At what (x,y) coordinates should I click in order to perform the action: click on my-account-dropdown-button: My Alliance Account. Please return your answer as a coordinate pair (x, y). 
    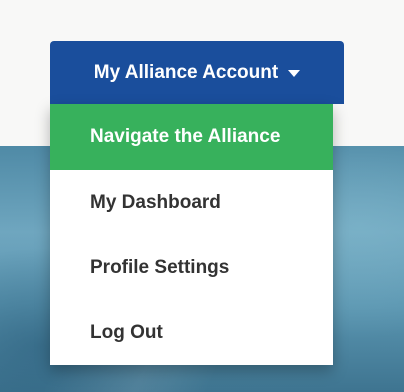
    Looking at the image, I should click on (197, 72).